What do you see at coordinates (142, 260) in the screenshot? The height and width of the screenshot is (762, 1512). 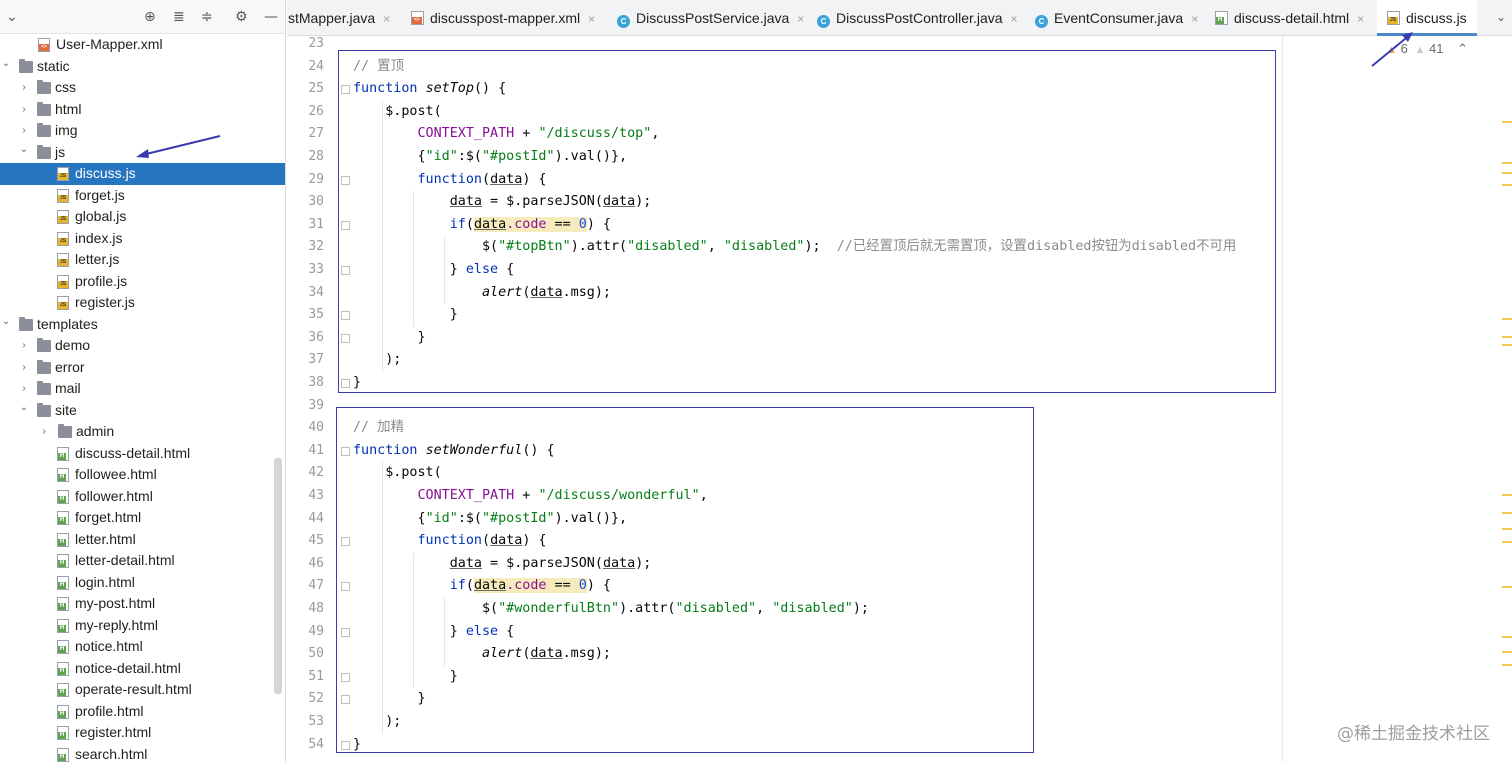 I see `tree-item-letter-js: JS letter.js` at bounding box center [142, 260].